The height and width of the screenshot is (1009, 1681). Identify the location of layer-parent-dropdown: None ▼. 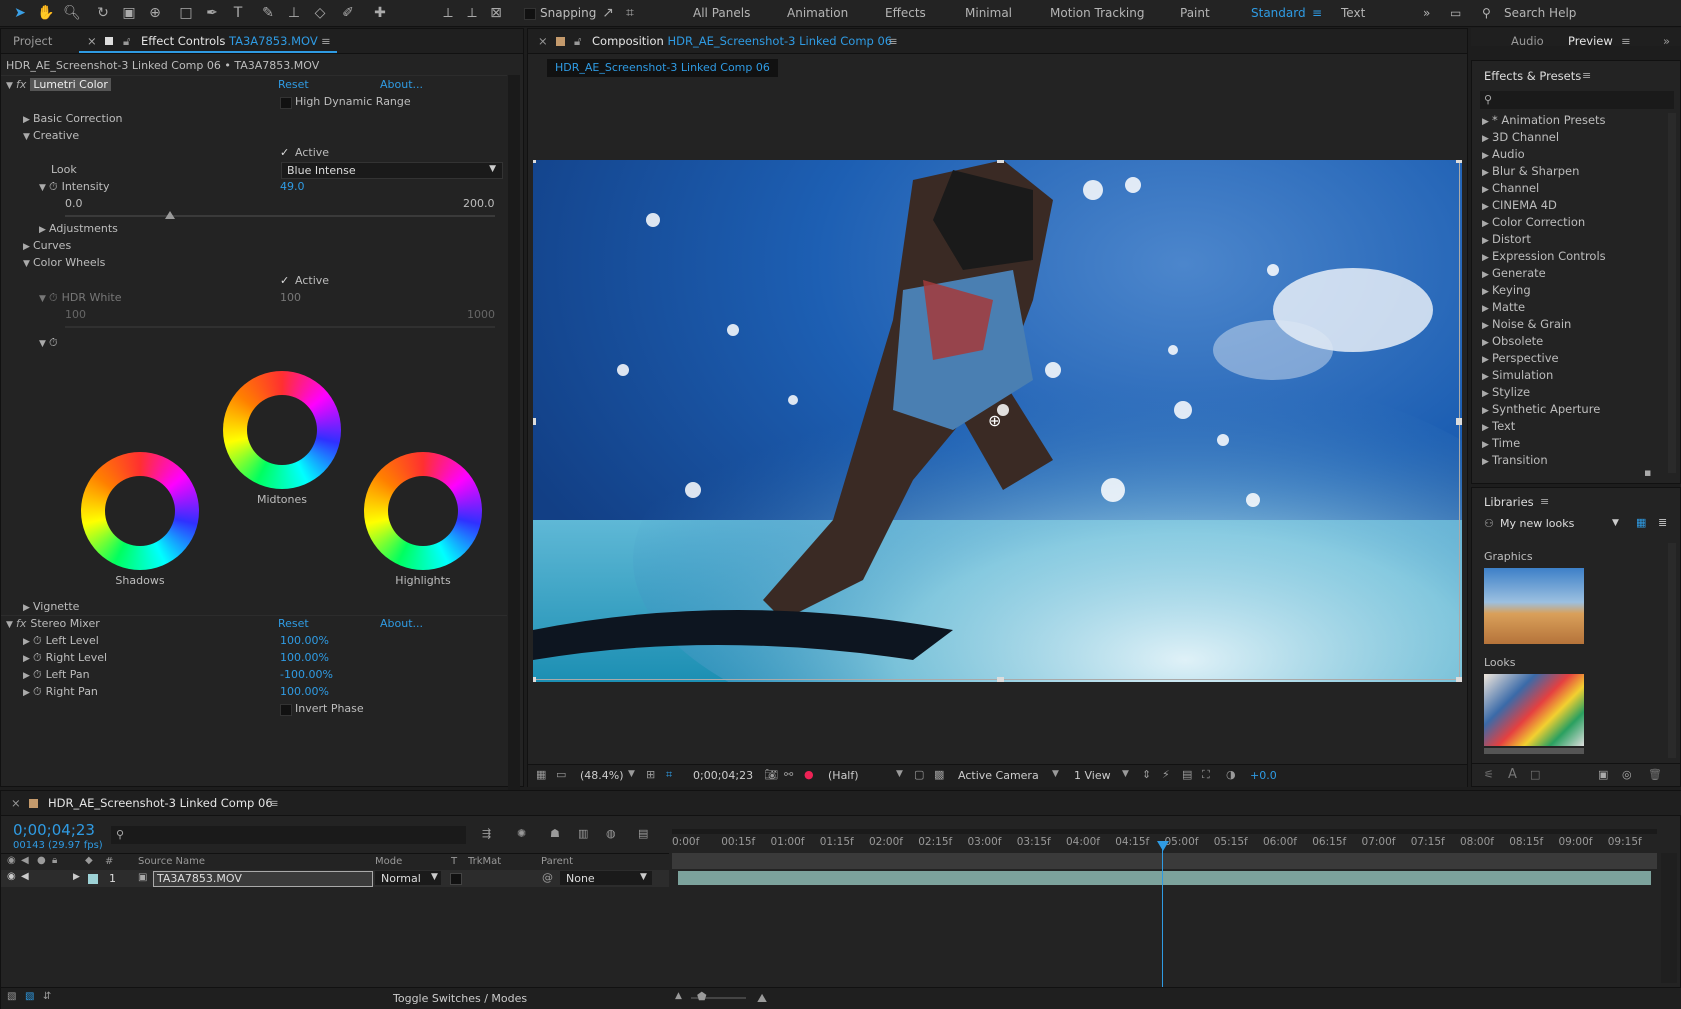
(606, 878).